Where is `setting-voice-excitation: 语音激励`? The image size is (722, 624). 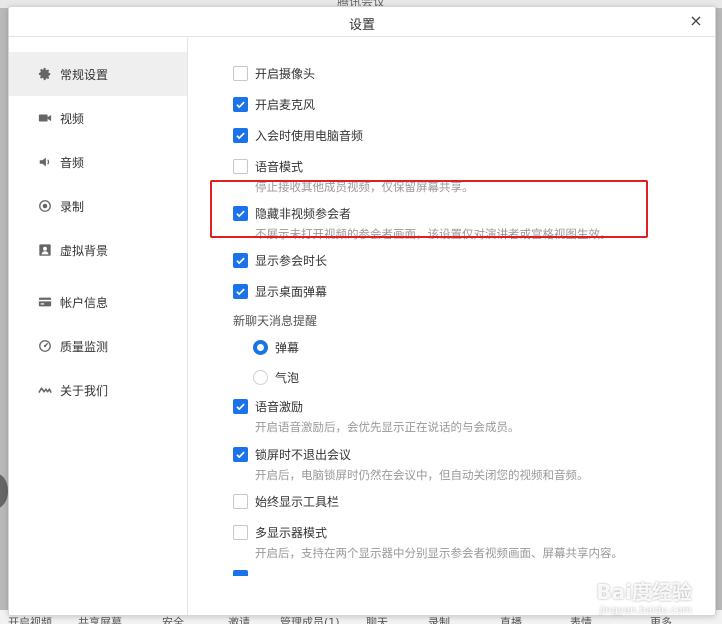
setting-voice-excitation: 语音激励 is located at coordinates (268, 406).